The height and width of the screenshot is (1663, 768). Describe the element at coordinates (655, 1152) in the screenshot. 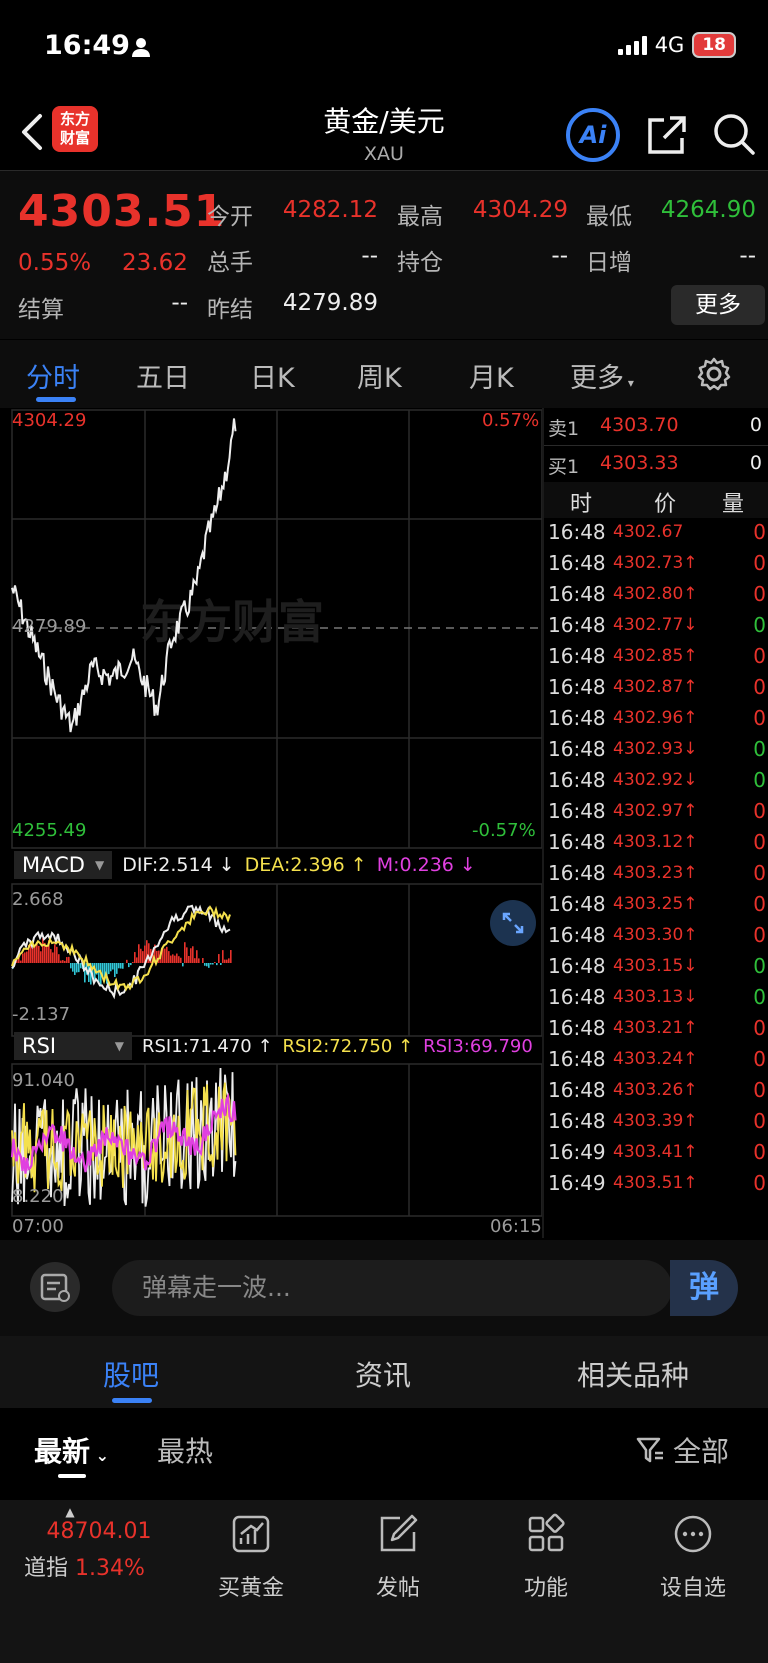

I see `tick-price: 4303.41↑` at that location.